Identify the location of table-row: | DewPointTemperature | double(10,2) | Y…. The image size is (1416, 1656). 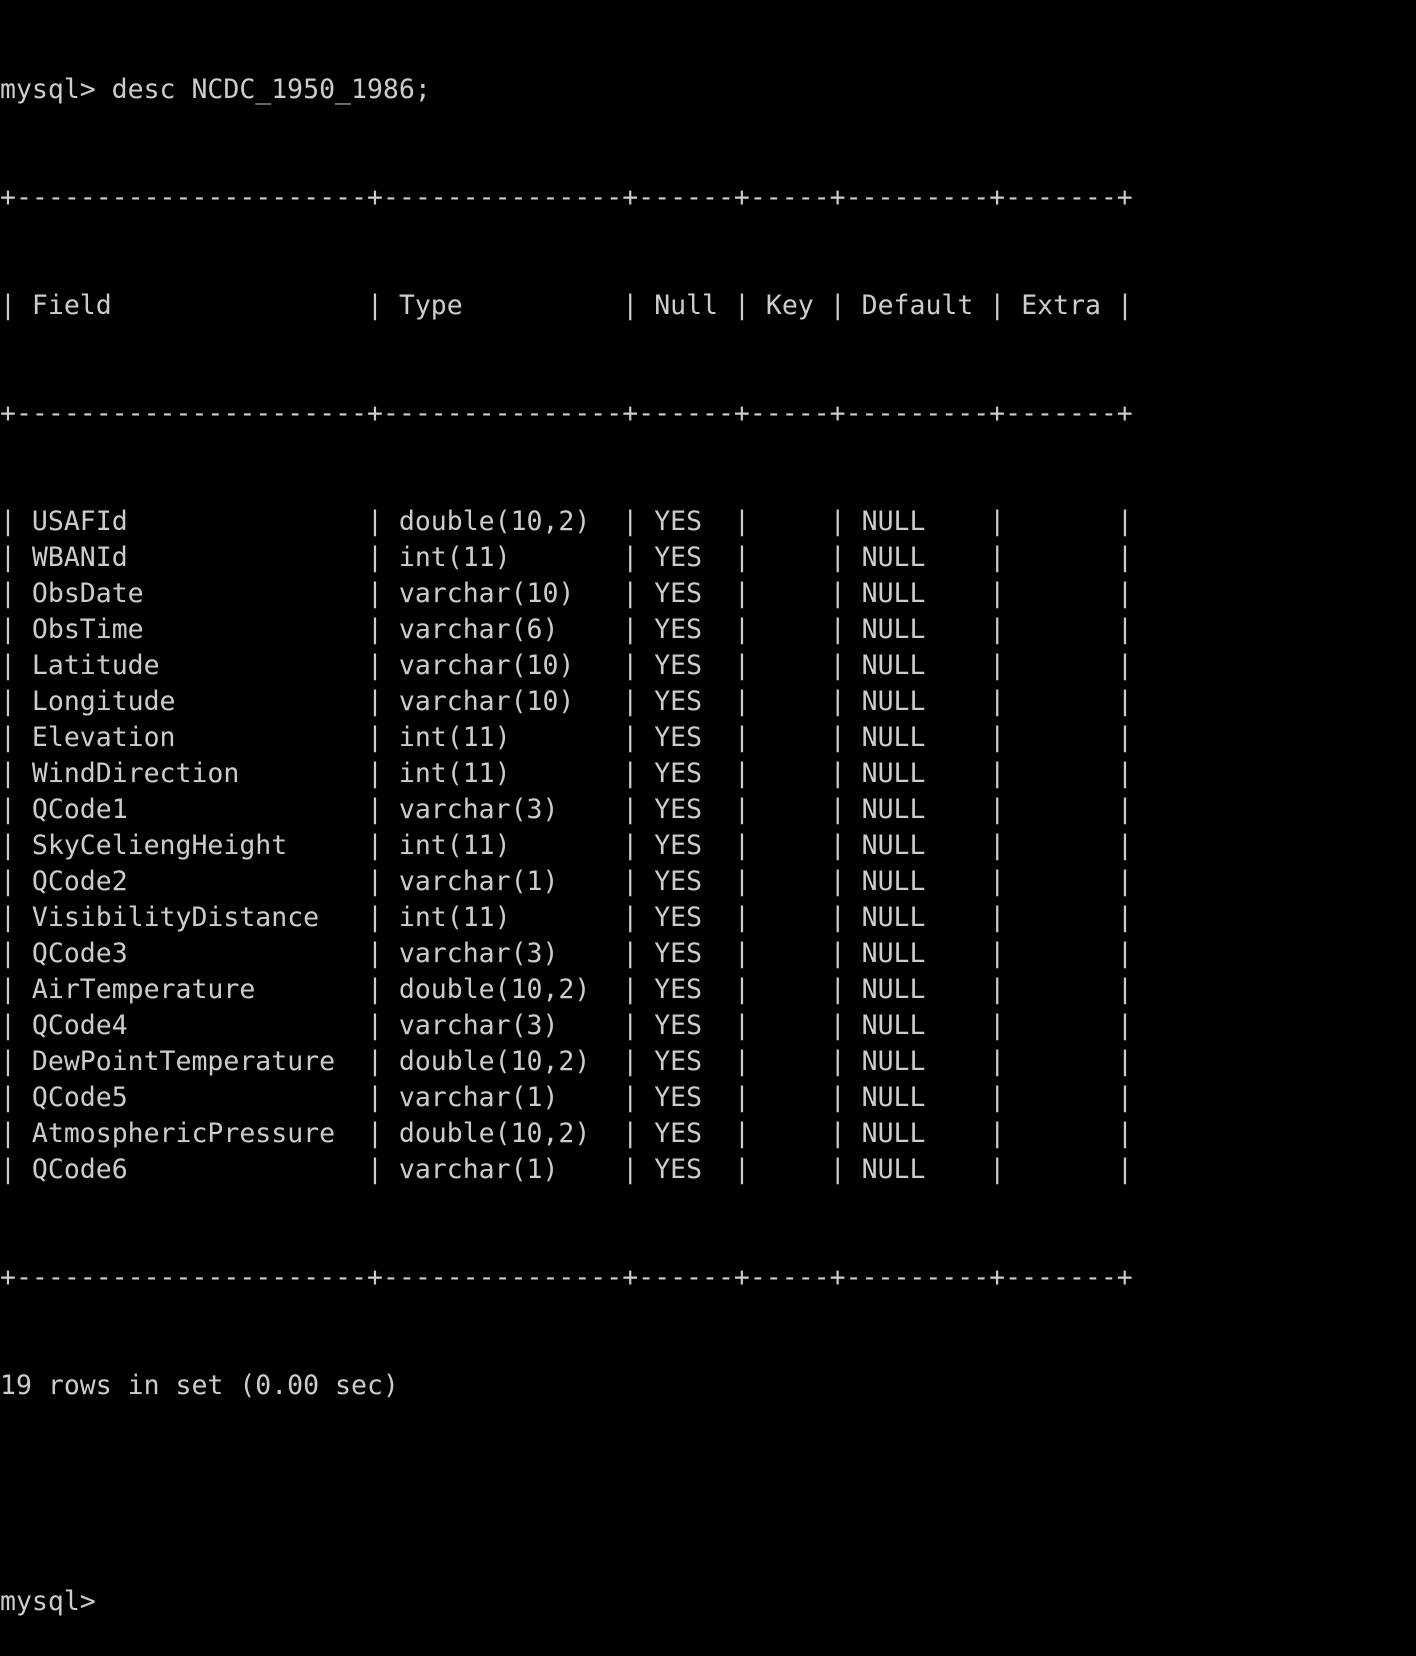
(708, 1062).